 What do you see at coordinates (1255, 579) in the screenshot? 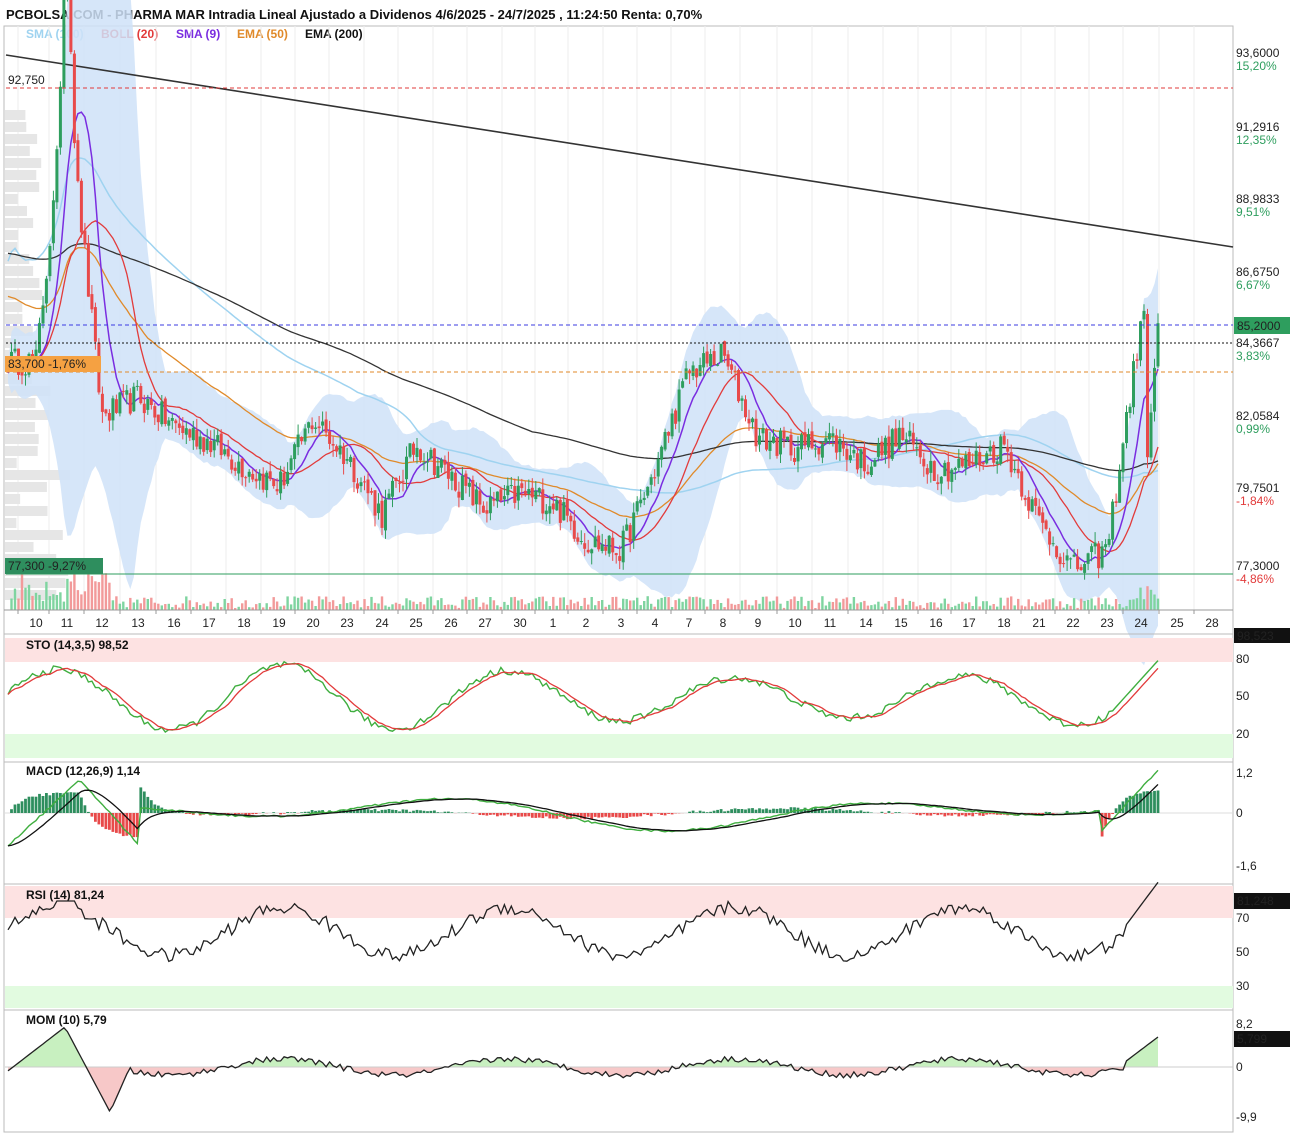
I see `price-pct-7: -4,86%` at bounding box center [1255, 579].